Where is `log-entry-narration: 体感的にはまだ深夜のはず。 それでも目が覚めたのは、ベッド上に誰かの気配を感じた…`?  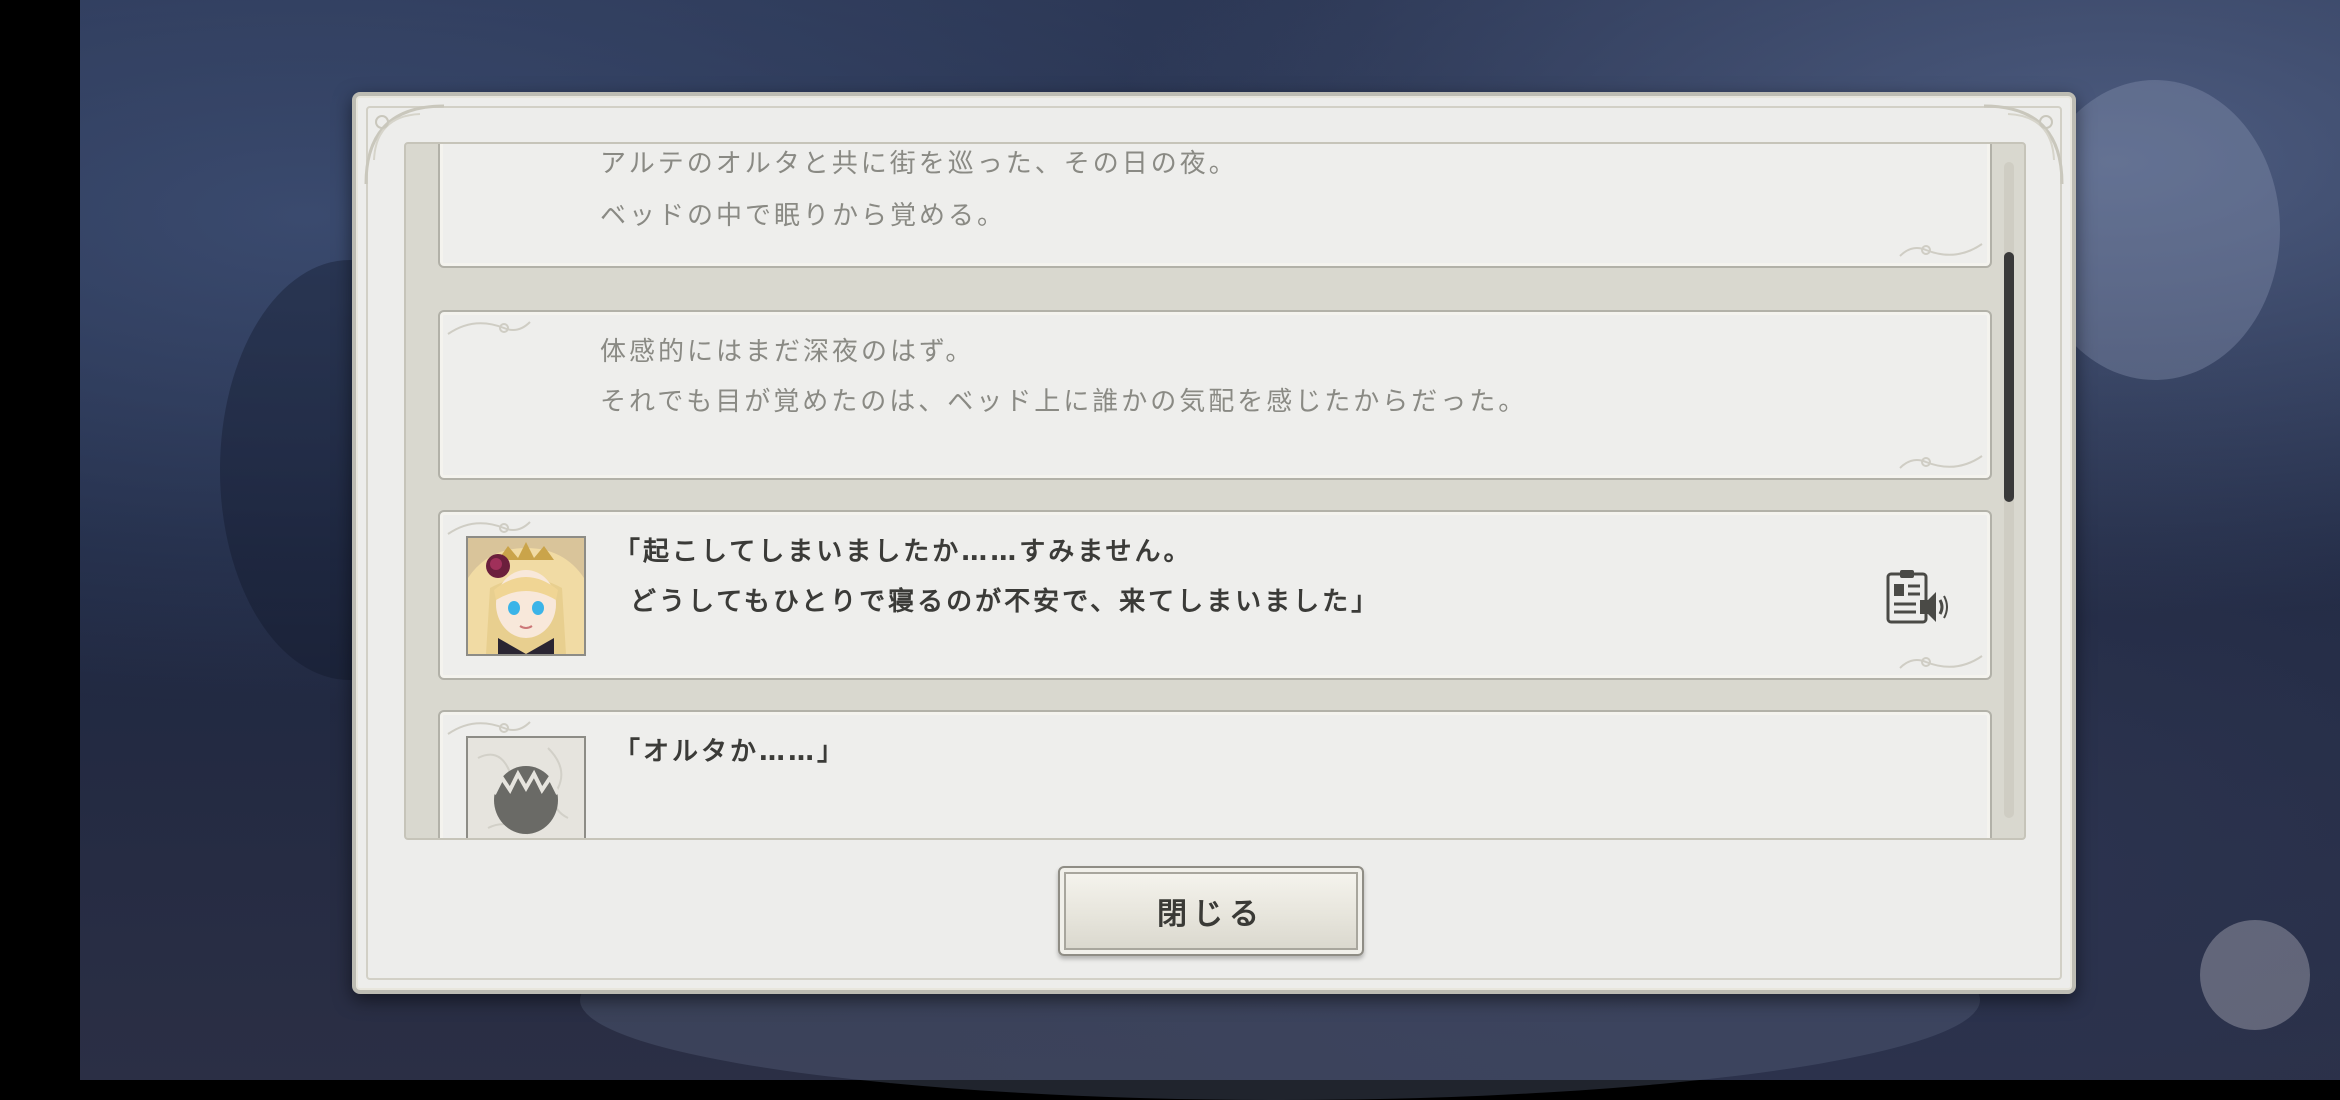
log-entry-narration: 体感的にはまだ深夜のはず。 それでも目が覚めたのは、ベッド上に誰かの気配を感じた… is located at coordinates (1215, 395).